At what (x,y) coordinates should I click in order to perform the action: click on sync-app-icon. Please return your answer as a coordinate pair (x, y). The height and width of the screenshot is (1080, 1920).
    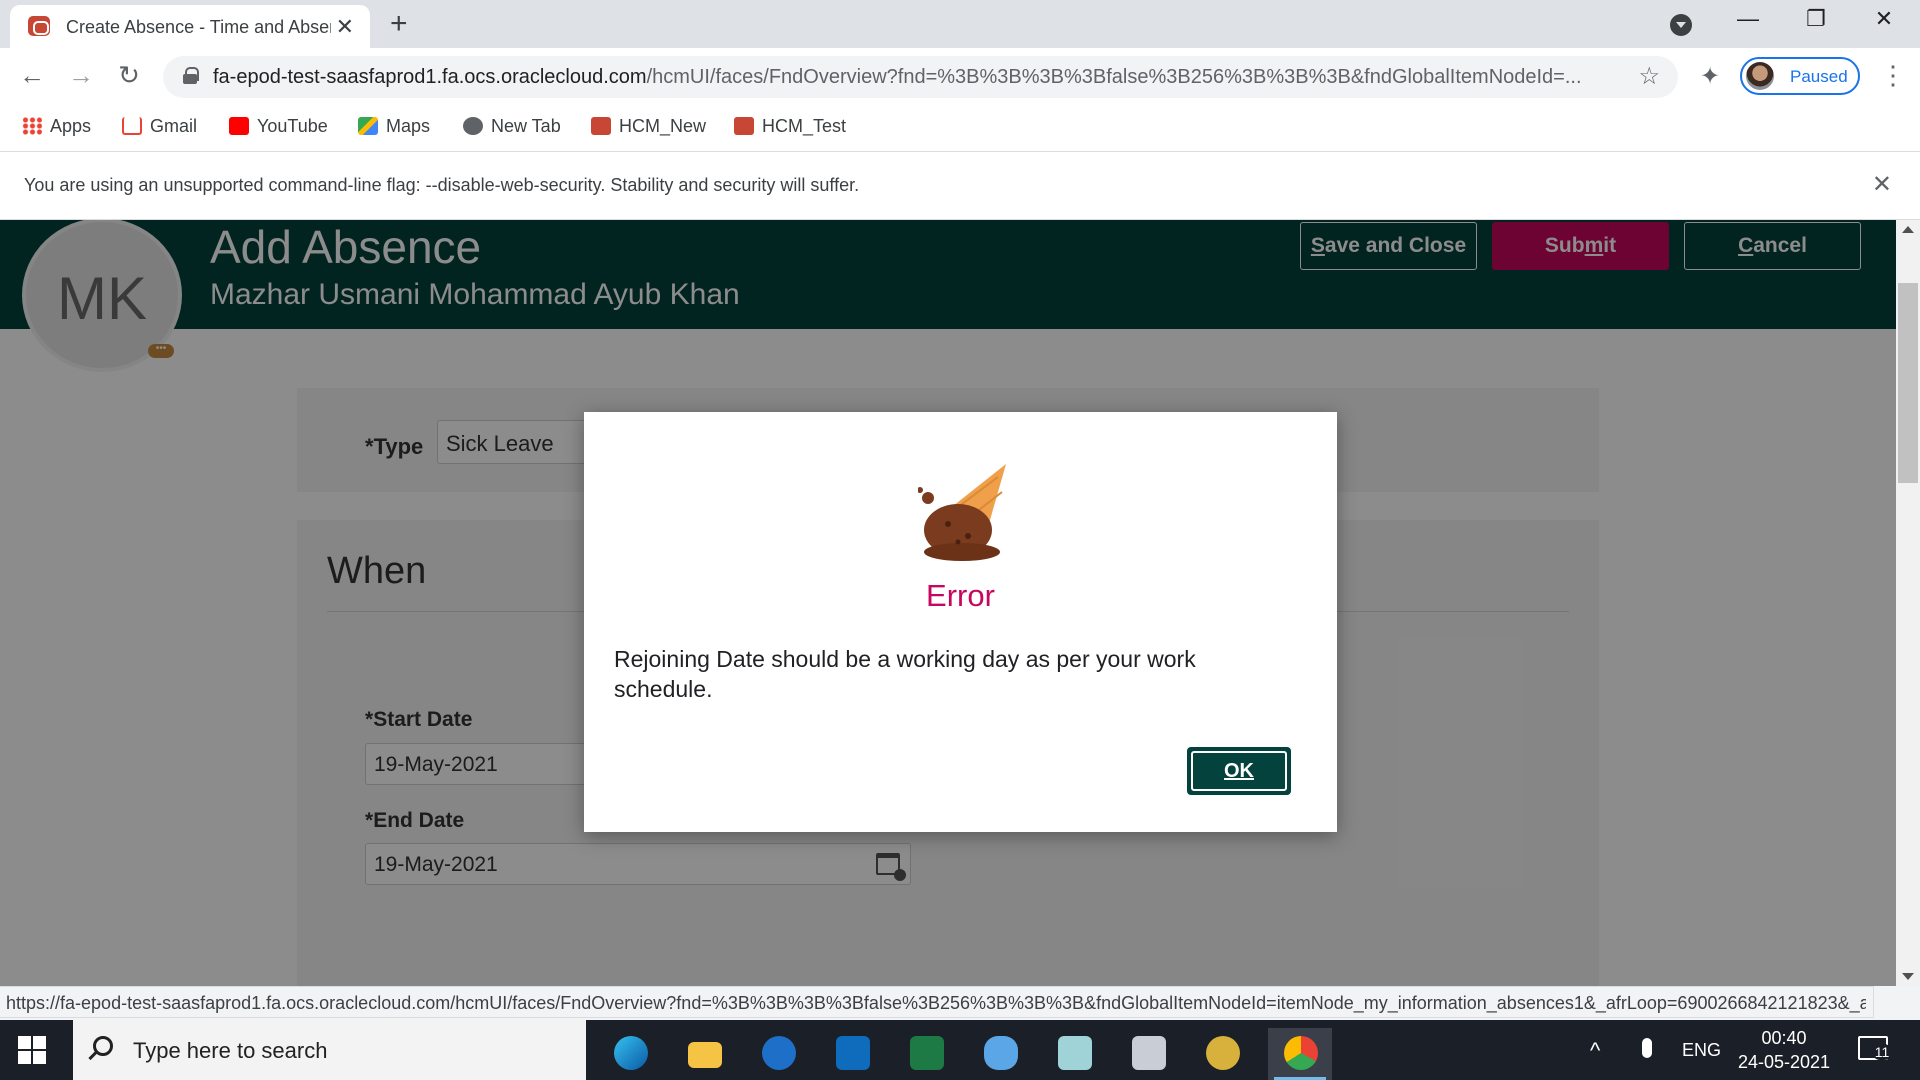
    Looking at the image, I should click on (778, 1054).